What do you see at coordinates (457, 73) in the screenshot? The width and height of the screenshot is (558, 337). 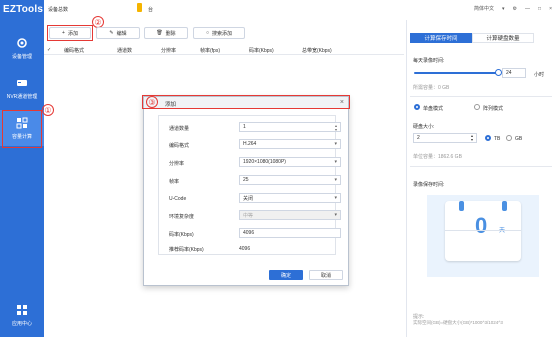 I see `daily-time-slider` at bounding box center [457, 73].